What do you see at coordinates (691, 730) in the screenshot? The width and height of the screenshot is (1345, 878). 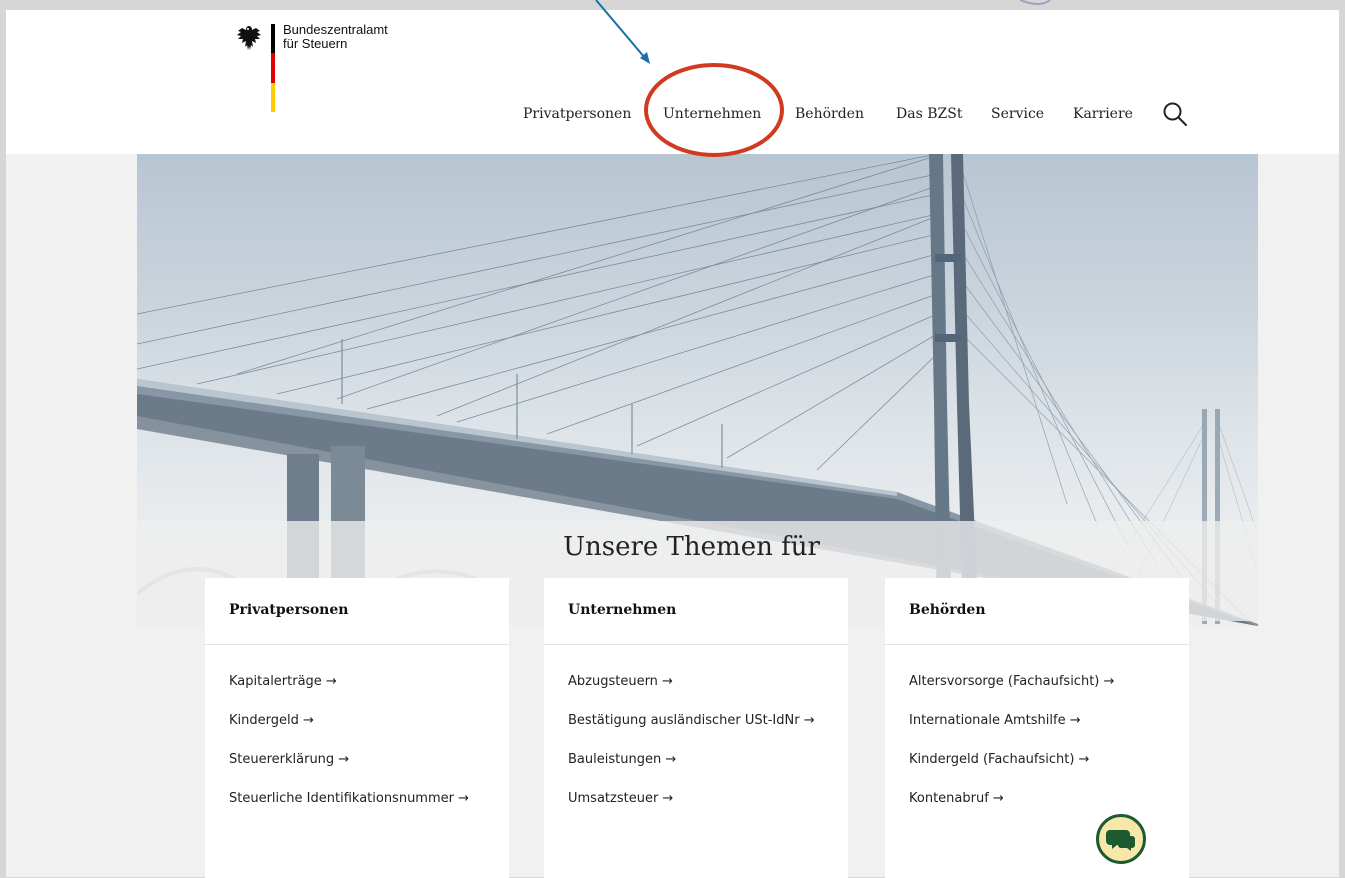 I see `card-link: Bestätigung ausländischer USt-IdNr →` at bounding box center [691, 730].